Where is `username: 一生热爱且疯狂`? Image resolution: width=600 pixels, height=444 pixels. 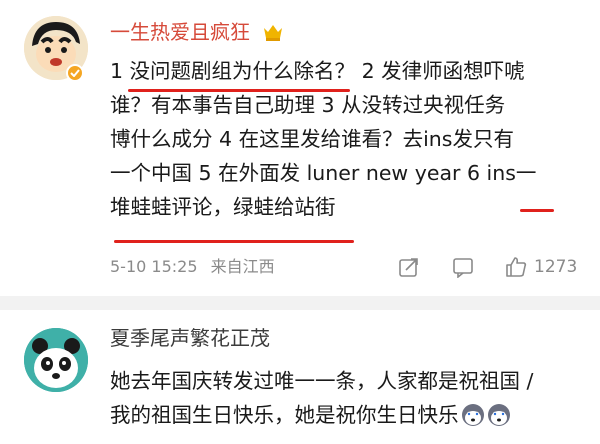 username: 一生热爱且疯狂 is located at coordinates (180, 32).